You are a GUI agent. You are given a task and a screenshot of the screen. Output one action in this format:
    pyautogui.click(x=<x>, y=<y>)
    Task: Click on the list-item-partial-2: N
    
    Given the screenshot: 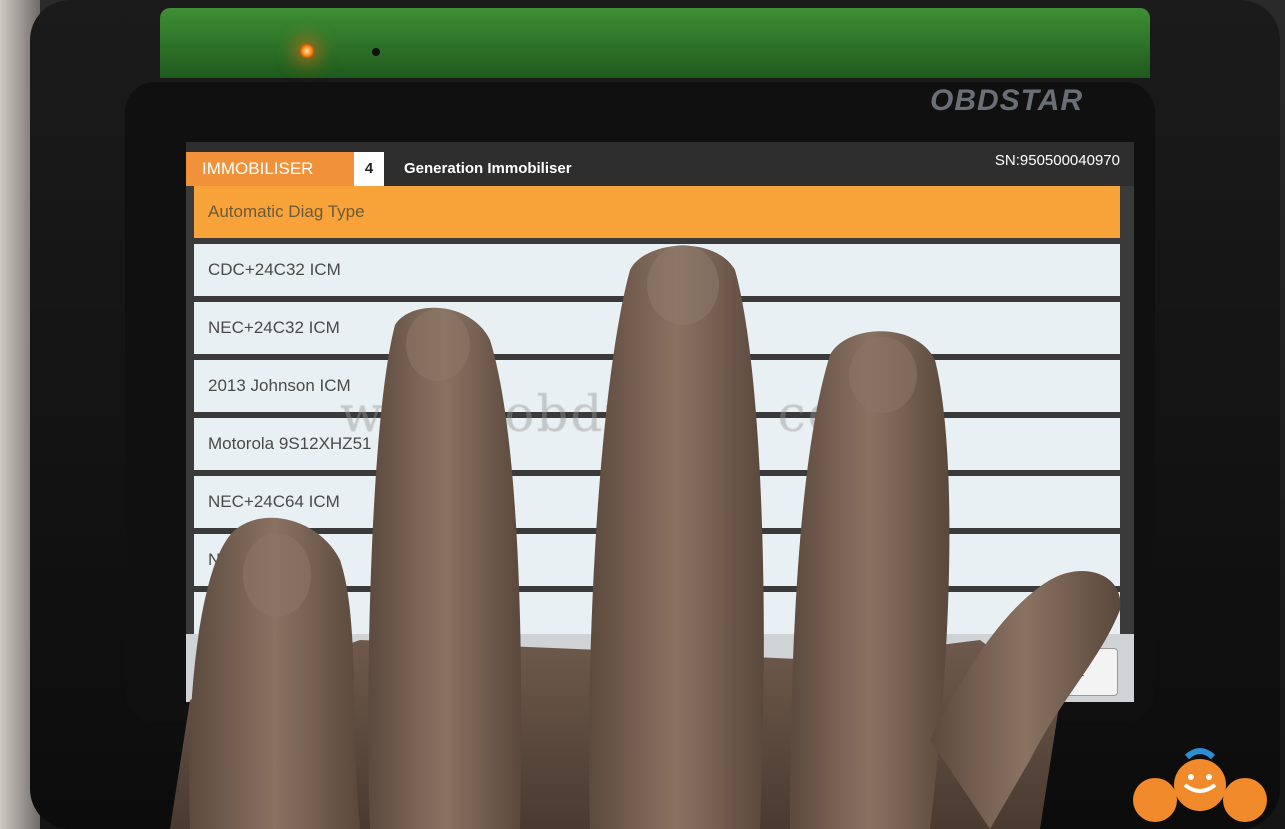 What is the action you would take?
    pyautogui.click(x=657, y=613)
    